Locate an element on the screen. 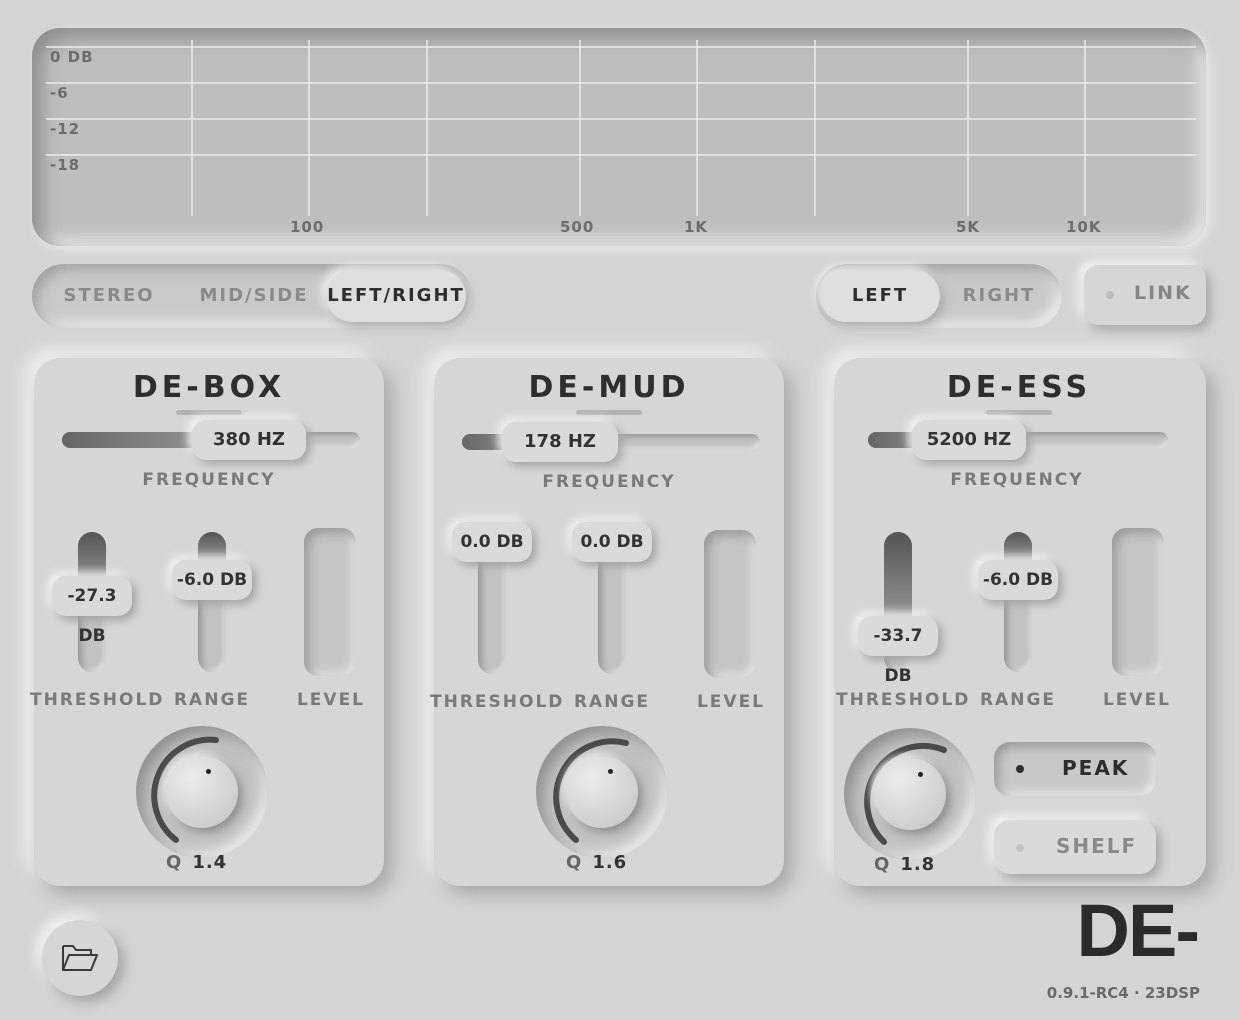  mode-option-mid-side: MID/SIDE is located at coordinates (254, 296).